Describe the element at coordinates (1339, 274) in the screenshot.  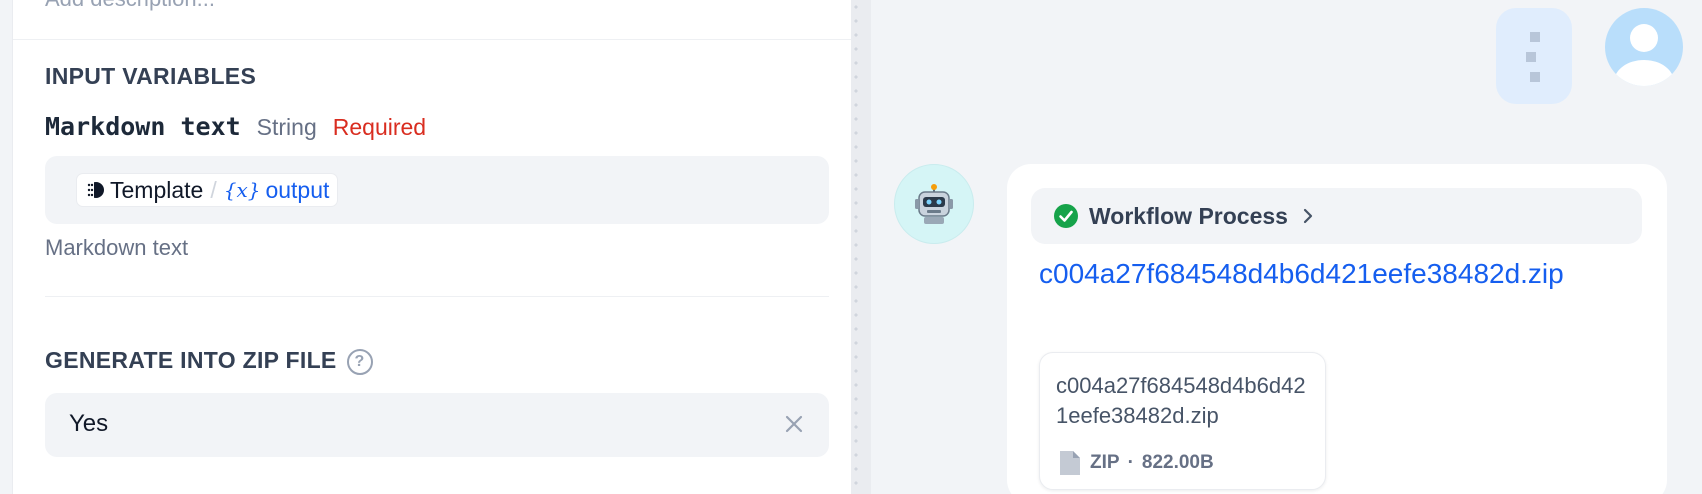
I see `file-link: c004a27f684548d4b6d421eefe38482d.zip` at that location.